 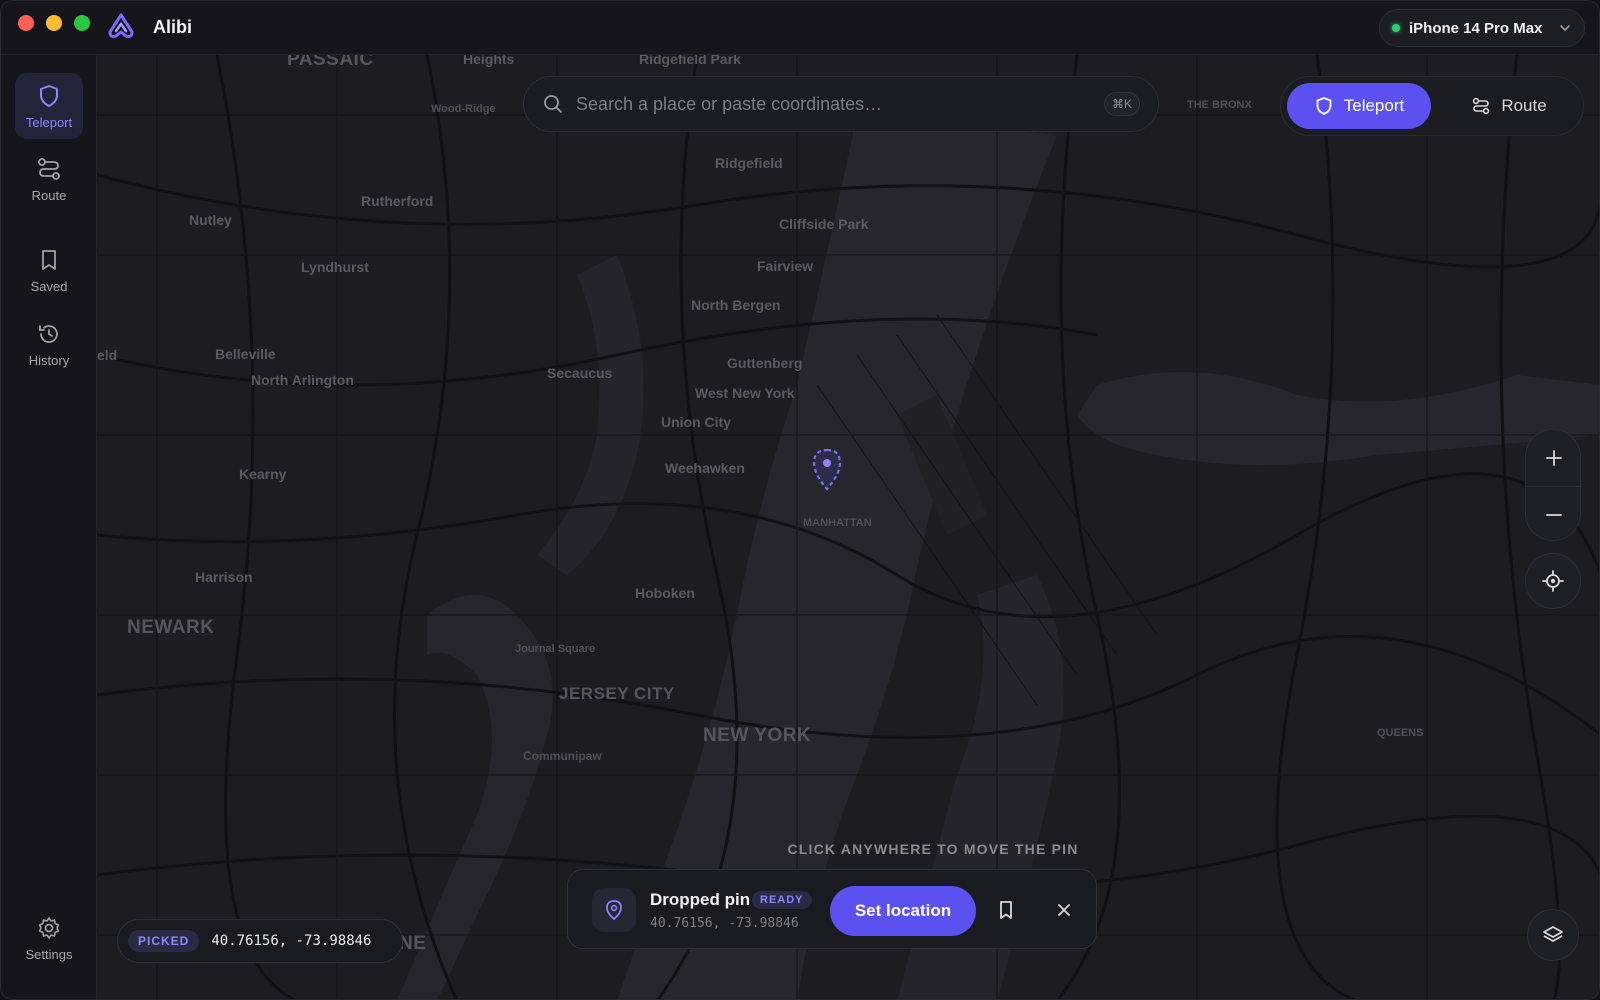 What do you see at coordinates (824, 224) in the screenshot?
I see `map-label: Cliffside Park` at bounding box center [824, 224].